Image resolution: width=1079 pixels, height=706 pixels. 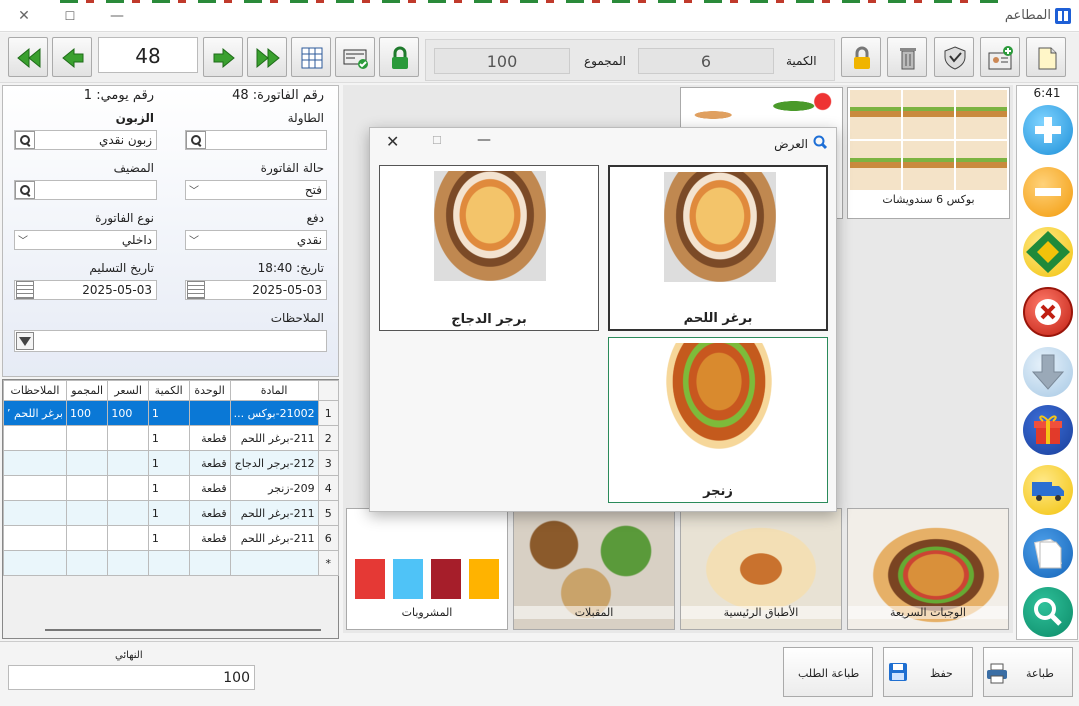 I want to click on customer-search-icon, so click(x=25, y=140).